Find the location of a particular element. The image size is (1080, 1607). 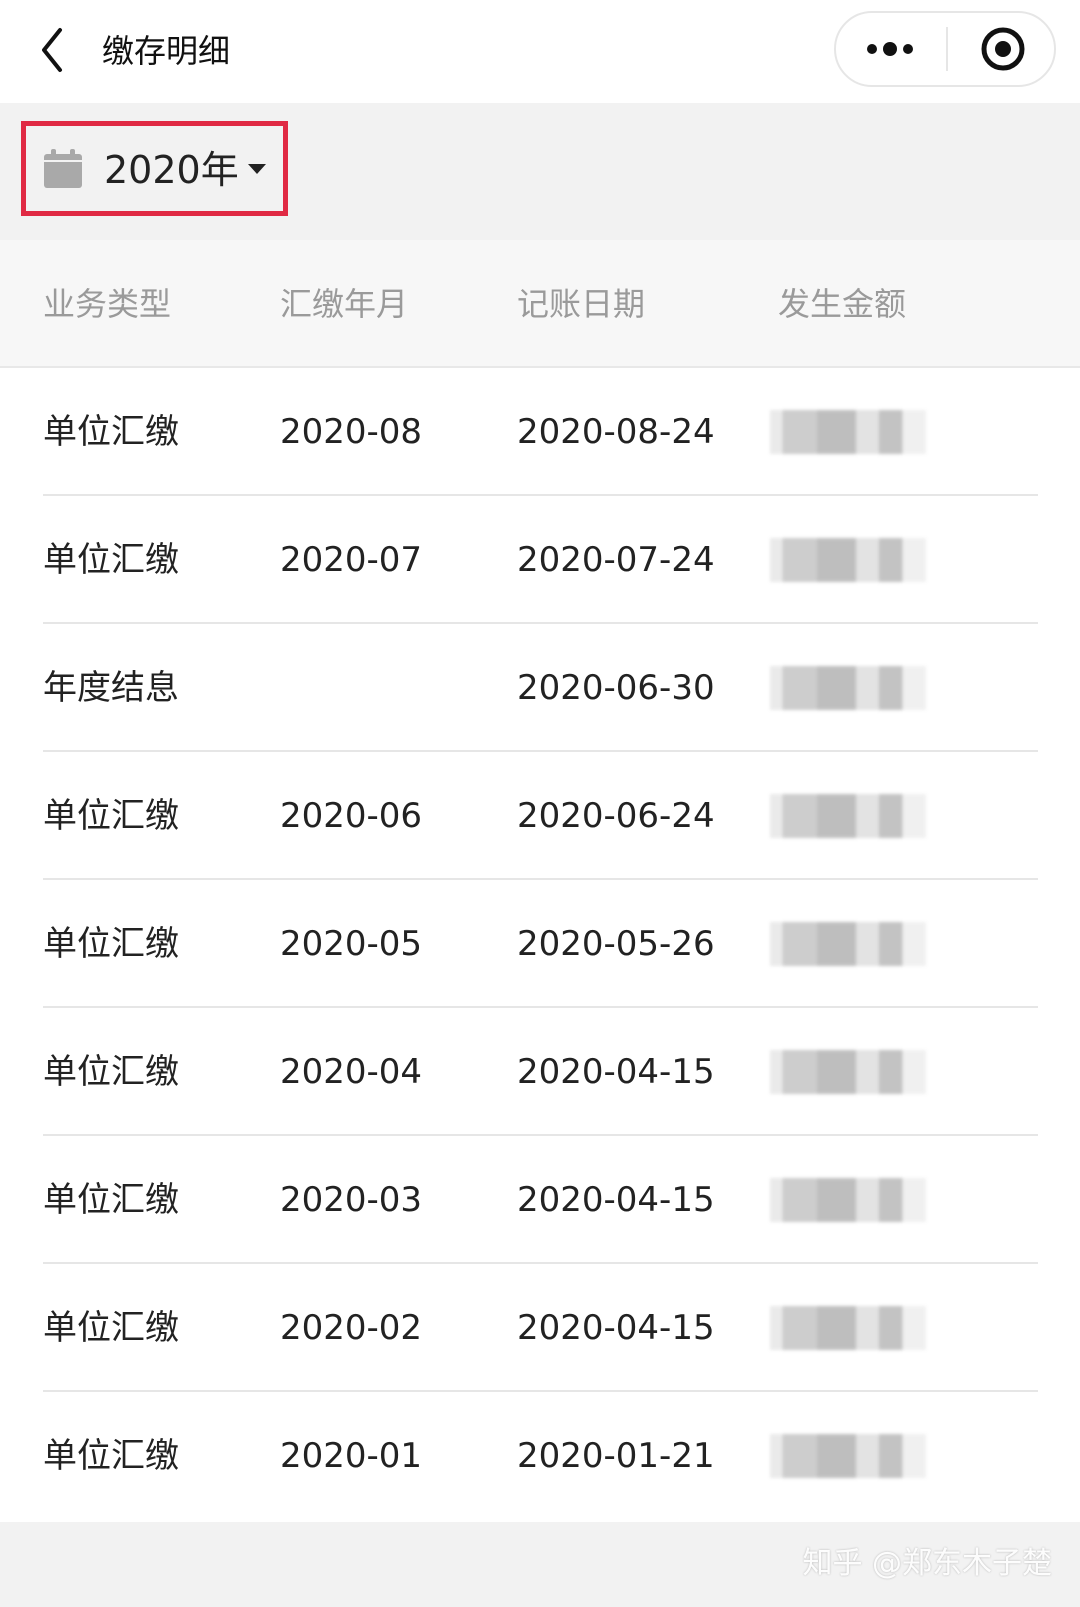

table-row: 单位汇缴 2020-02 2020-04-15 is located at coordinates (540, 1328).